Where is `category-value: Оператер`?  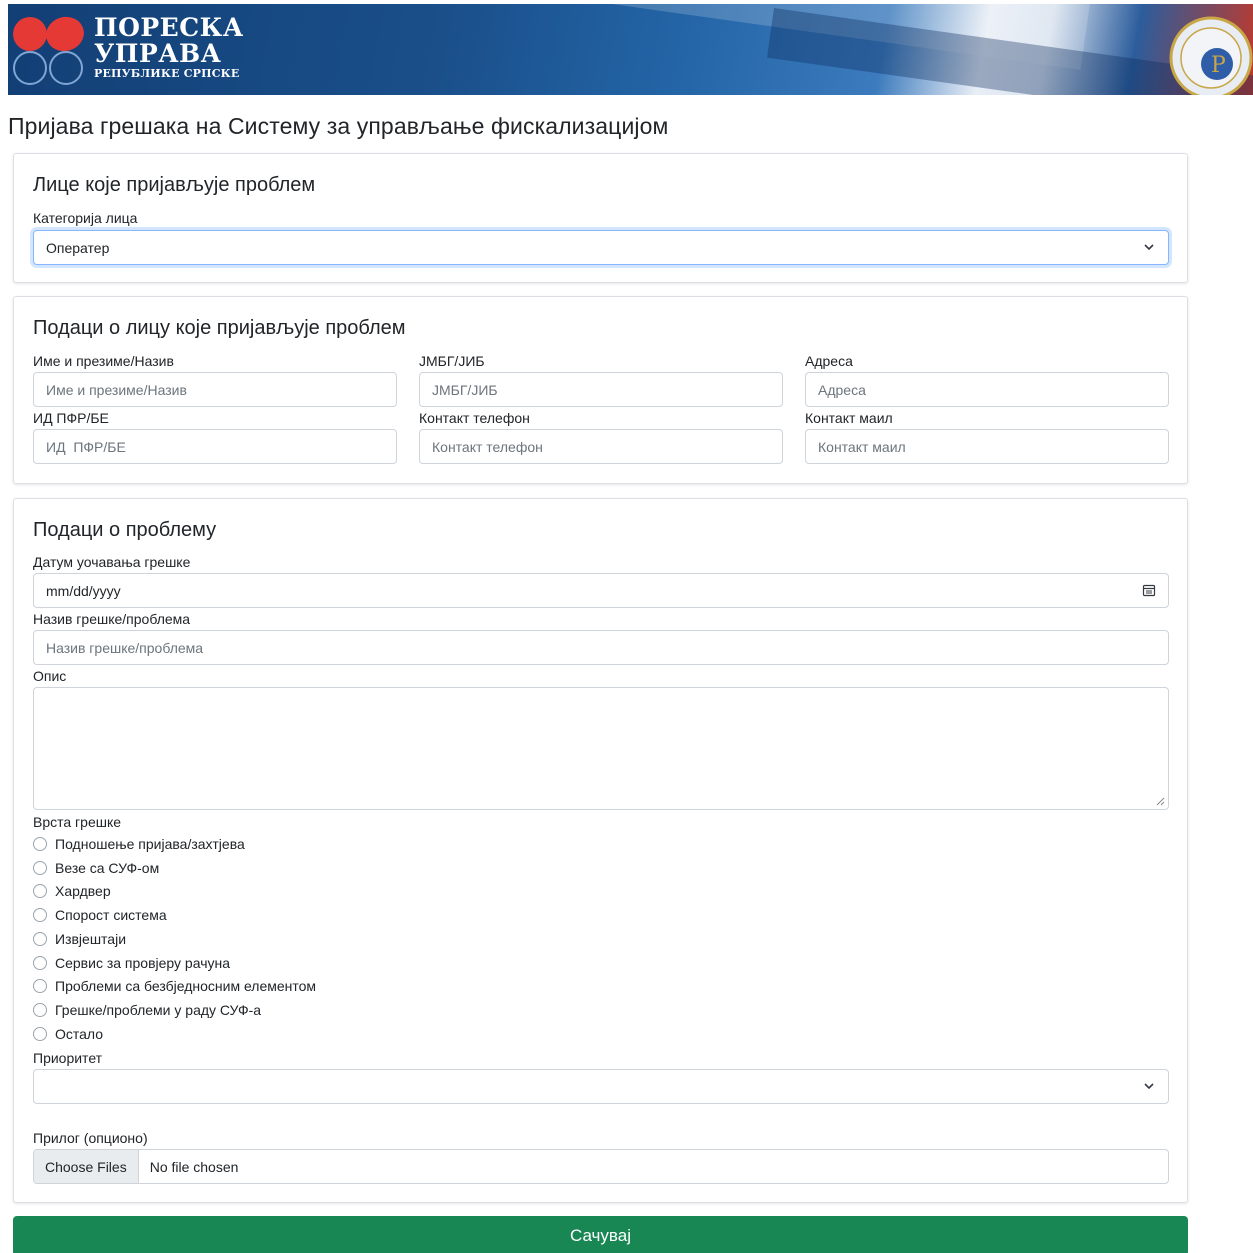
category-value: Оператер is located at coordinates (78, 247).